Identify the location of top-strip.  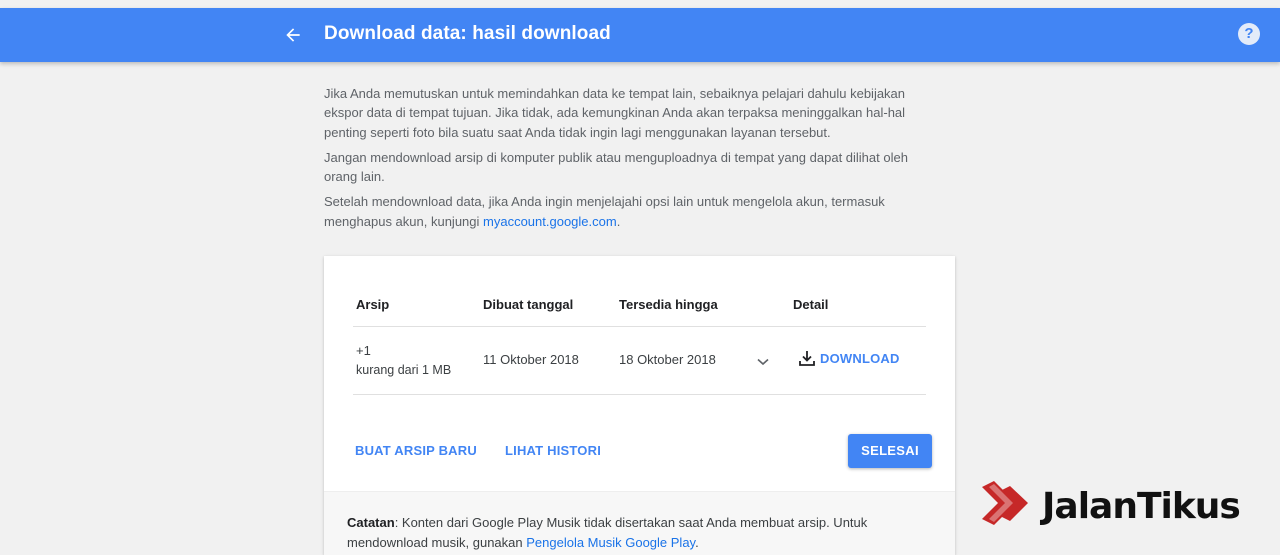
(640, 4).